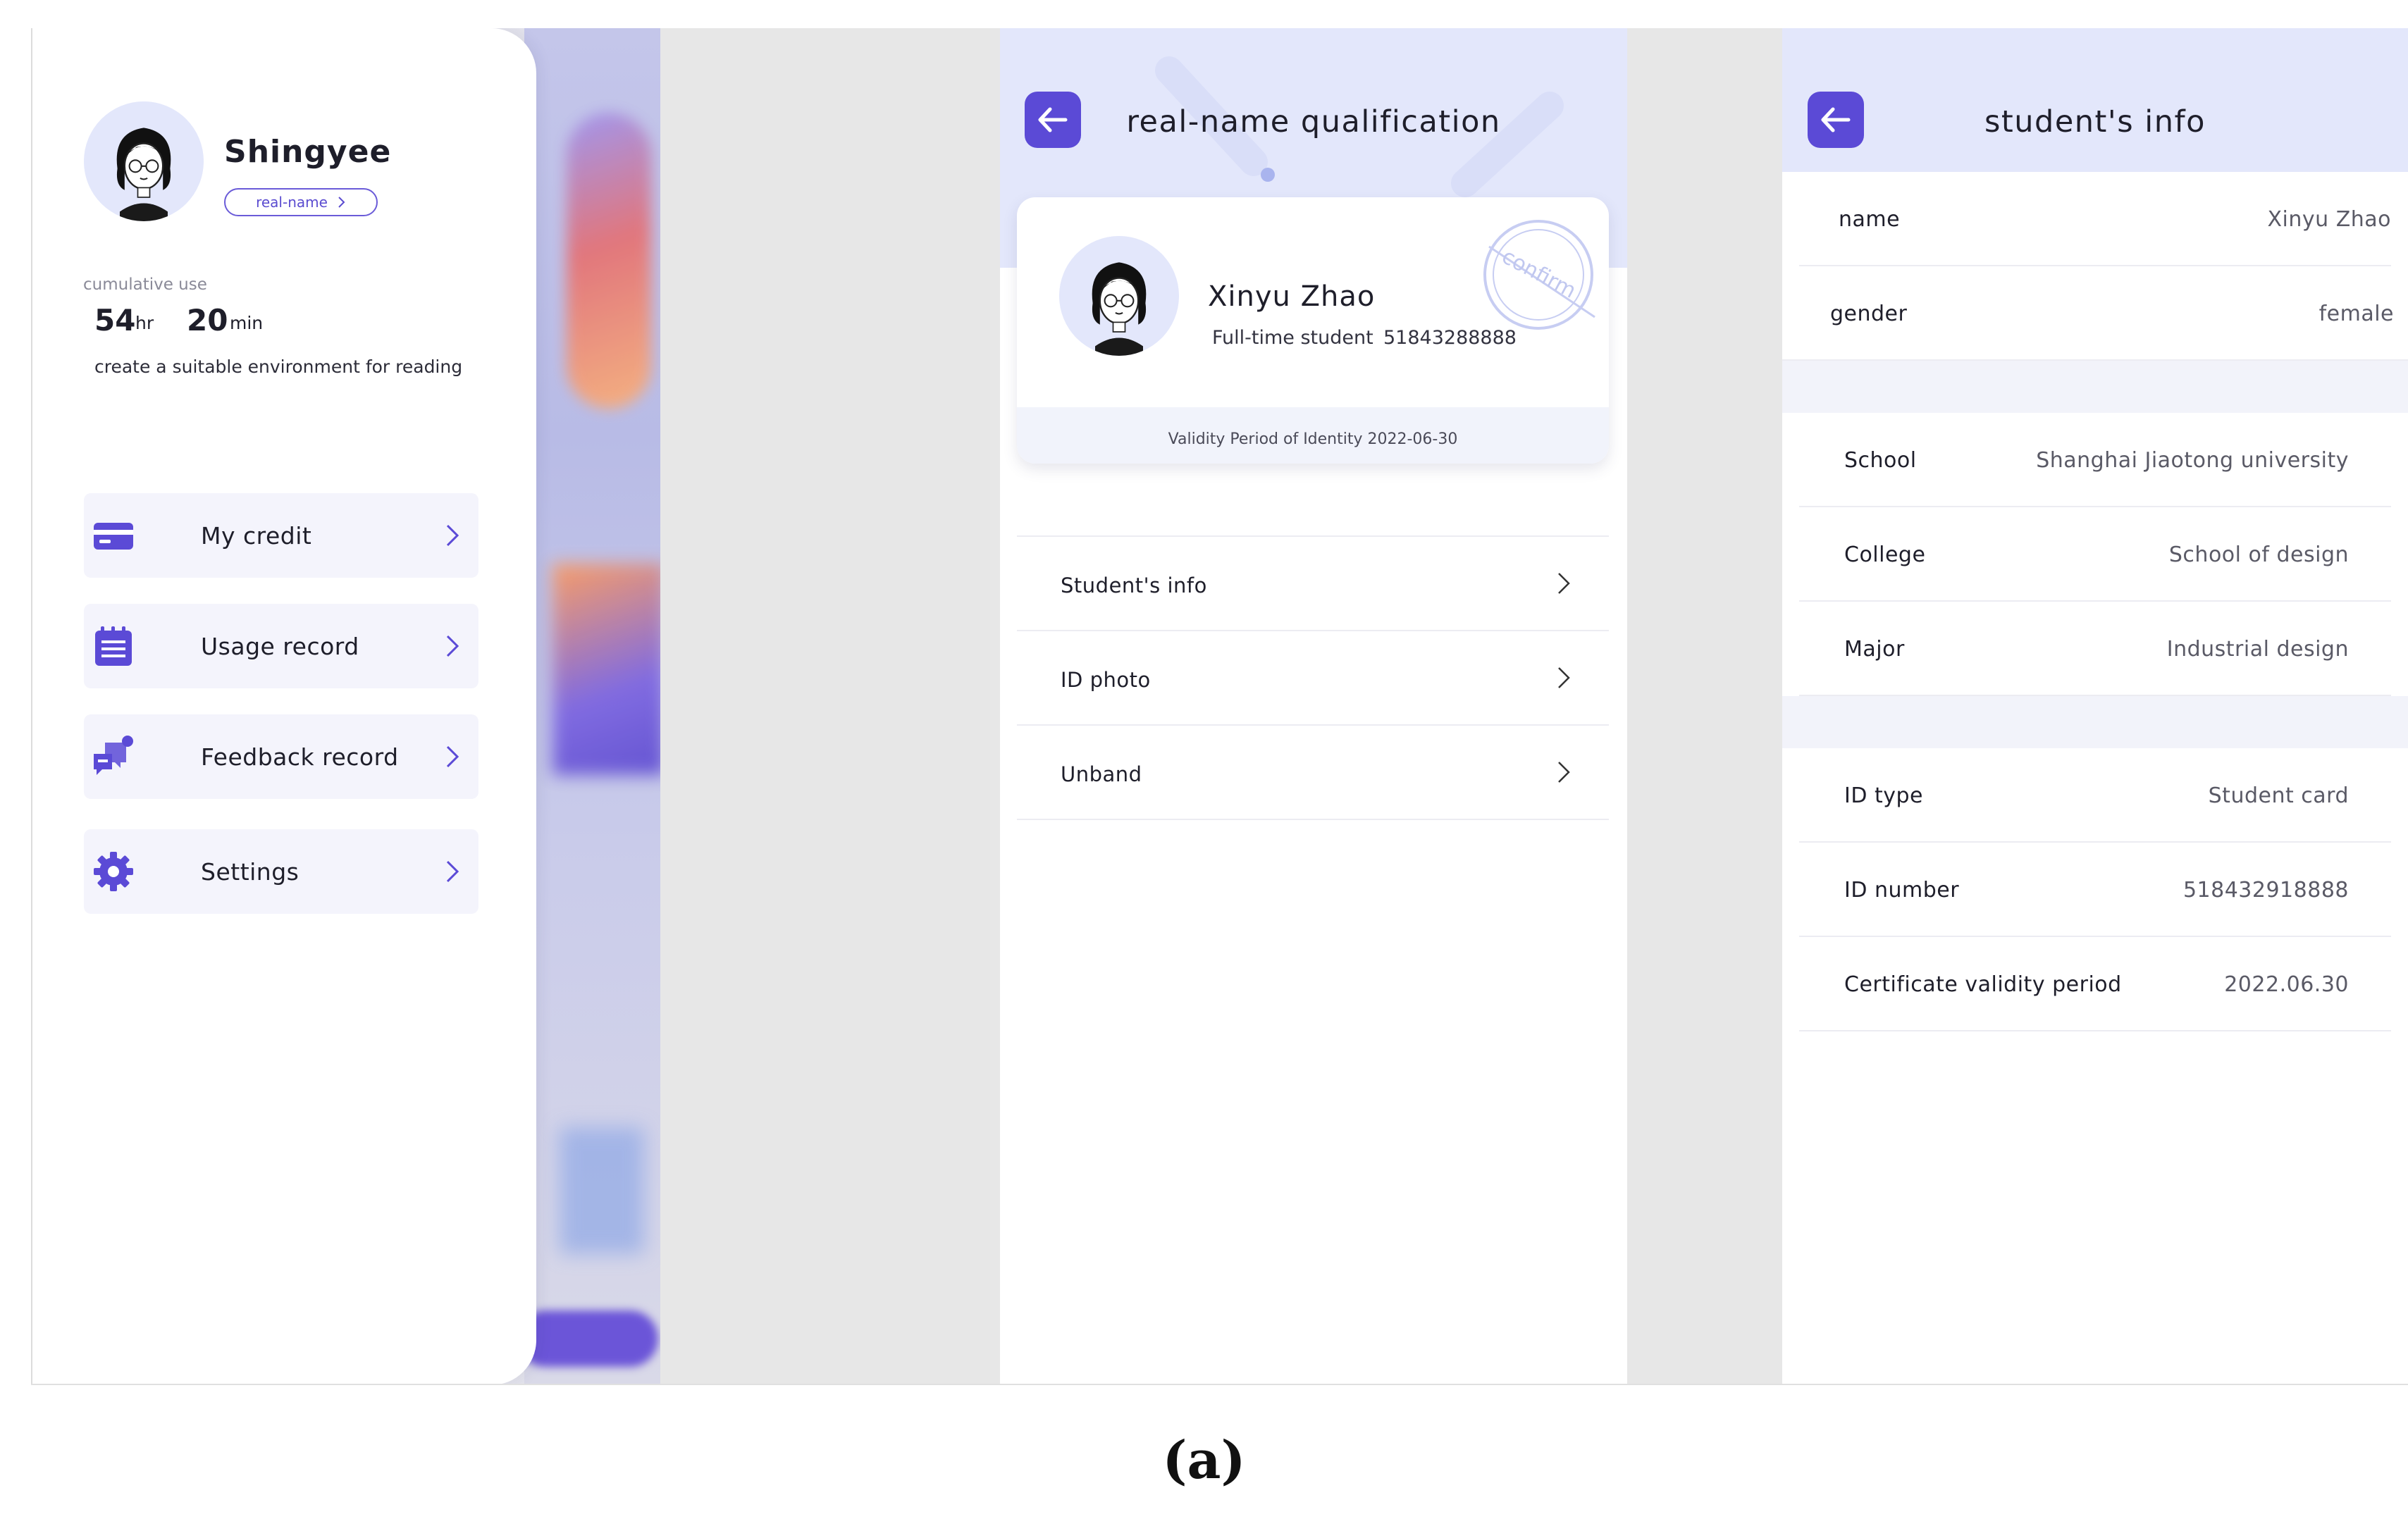  What do you see at coordinates (1101, 774) in the screenshot?
I see `row-label: Unband` at bounding box center [1101, 774].